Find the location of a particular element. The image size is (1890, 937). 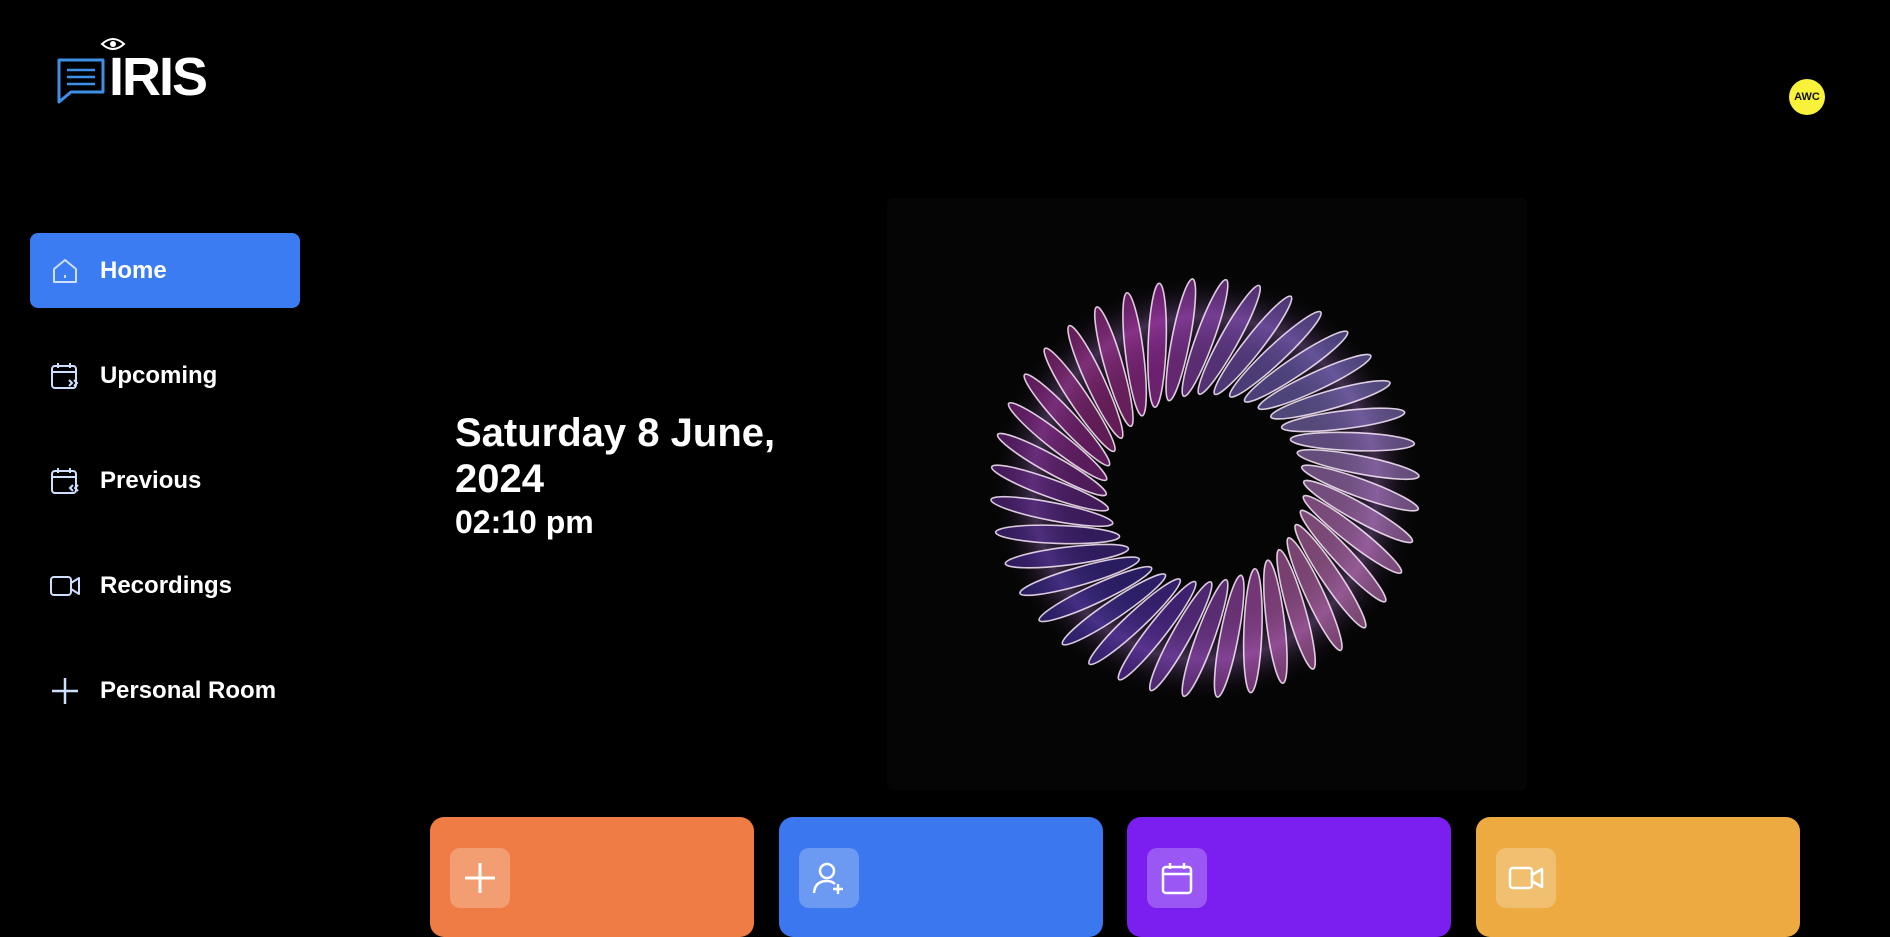

calendar-back-icon is located at coordinates (65, 481).